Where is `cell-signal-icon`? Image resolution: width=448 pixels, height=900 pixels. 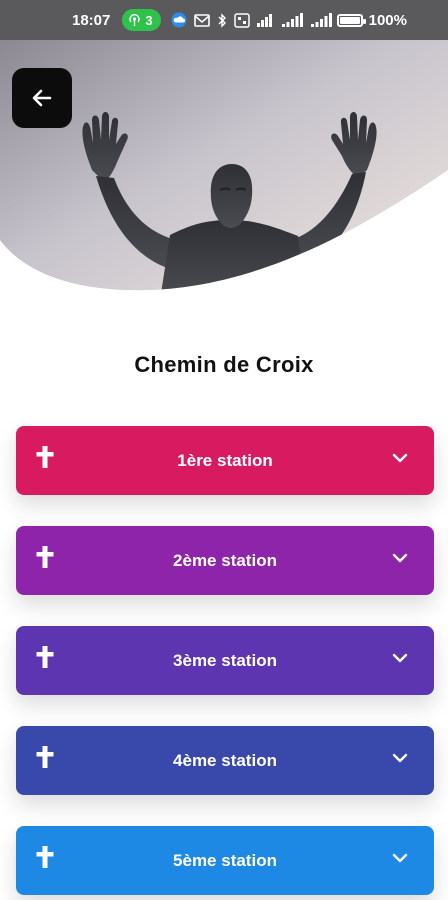
cell-signal-icon is located at coordinates (292, 20).